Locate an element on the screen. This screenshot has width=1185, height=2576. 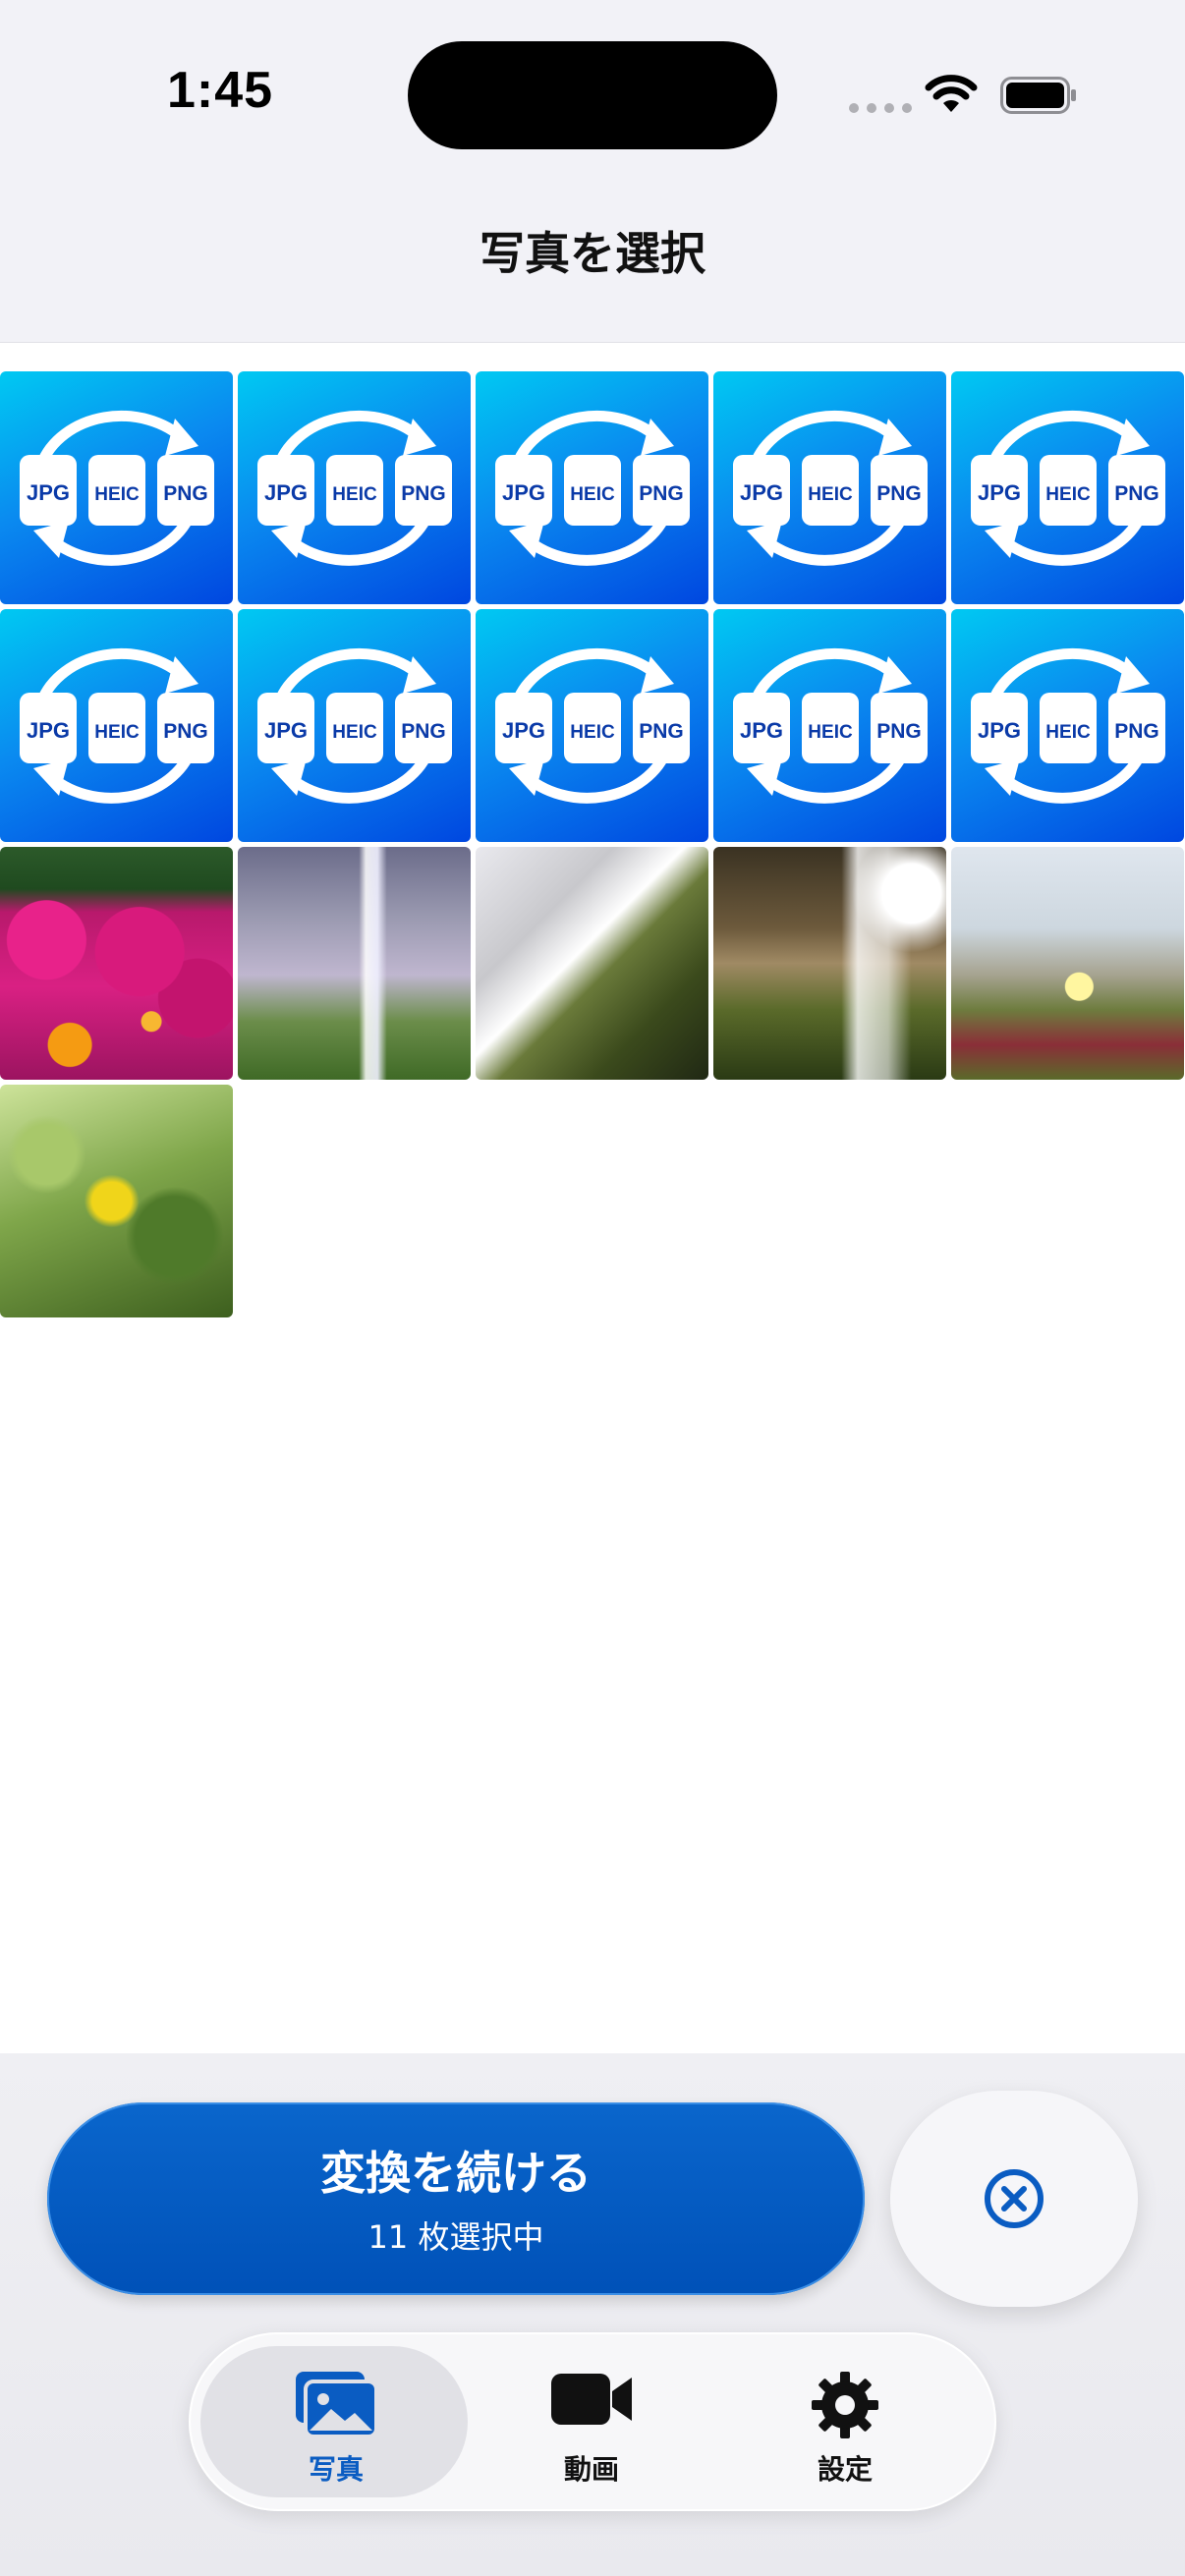
status-time: 1:45 is located at coordinates (221, 90).